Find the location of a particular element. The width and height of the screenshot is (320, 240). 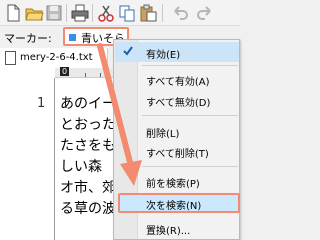

menu-item-label: すべて無効(D) is located at coordinates (178, 103).